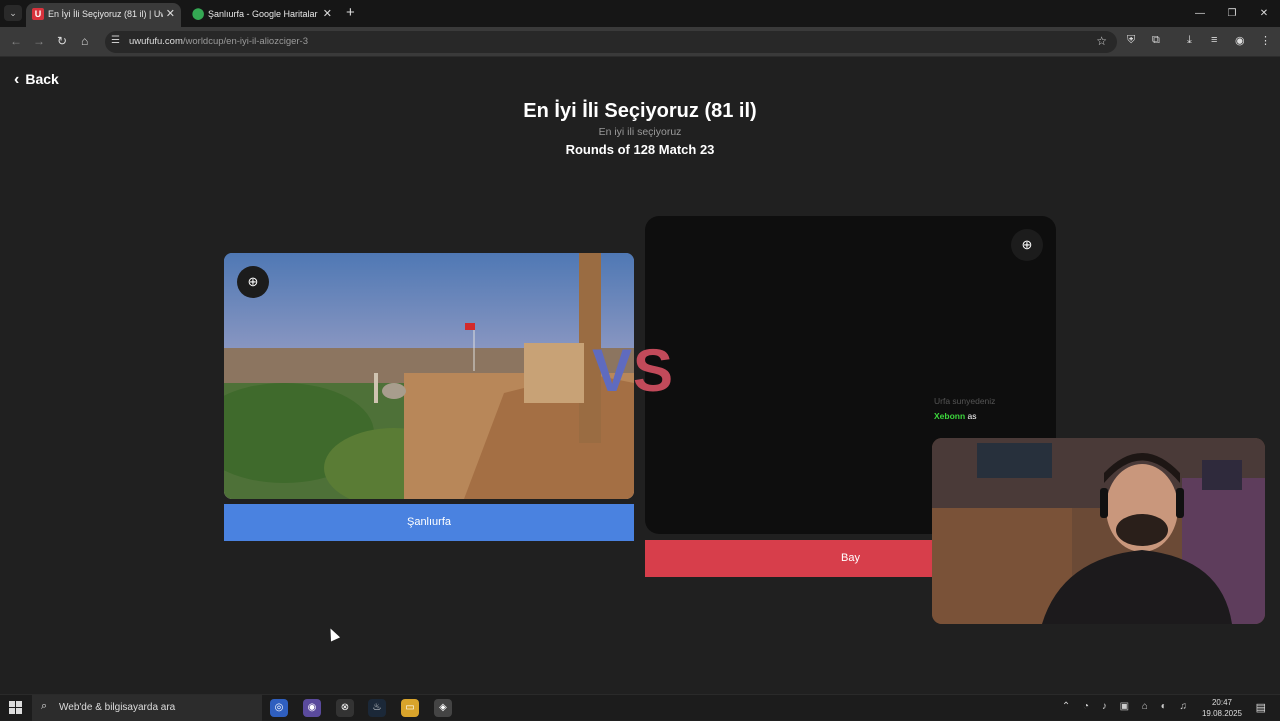 This screenshot has height=721, width=1280. What do you see at coordinates (972, 416) in the screenshot?
I see `chat-text: as` at bounding box center [972, 416].